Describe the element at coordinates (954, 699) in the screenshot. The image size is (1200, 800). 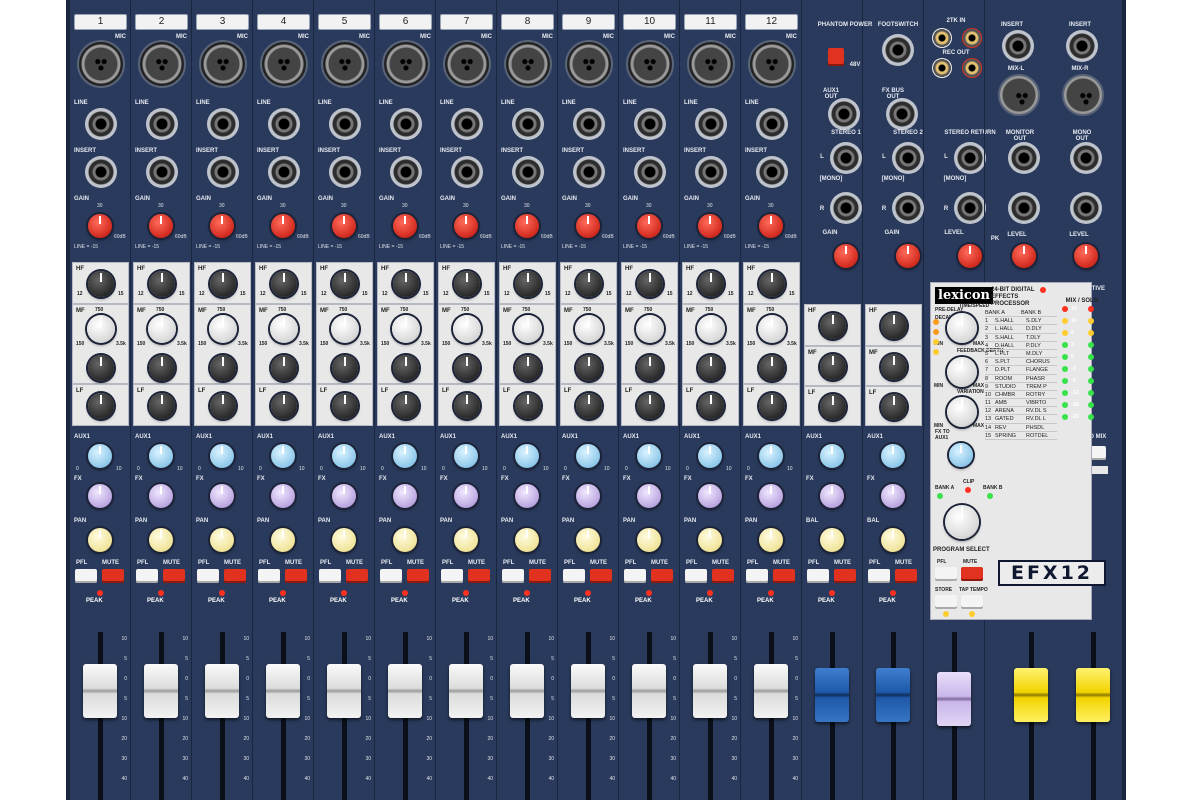
I see `fx-return-fader` at that location.